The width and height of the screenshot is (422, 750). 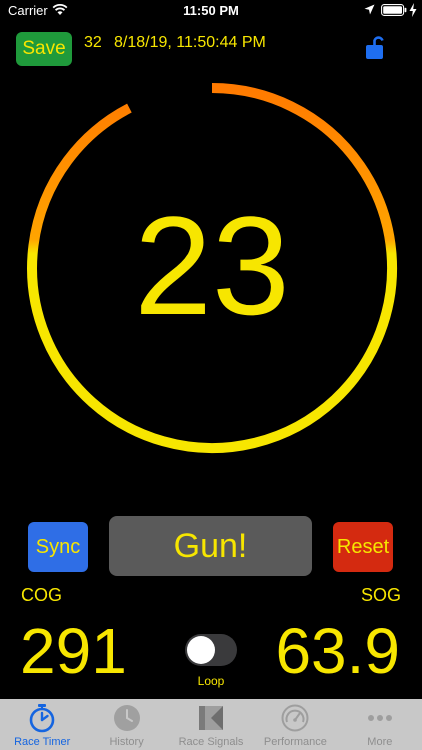 What do you see at coordinates (379, 718) in the screenshot?
I see `more-icon` at bounding box center [379, 718].